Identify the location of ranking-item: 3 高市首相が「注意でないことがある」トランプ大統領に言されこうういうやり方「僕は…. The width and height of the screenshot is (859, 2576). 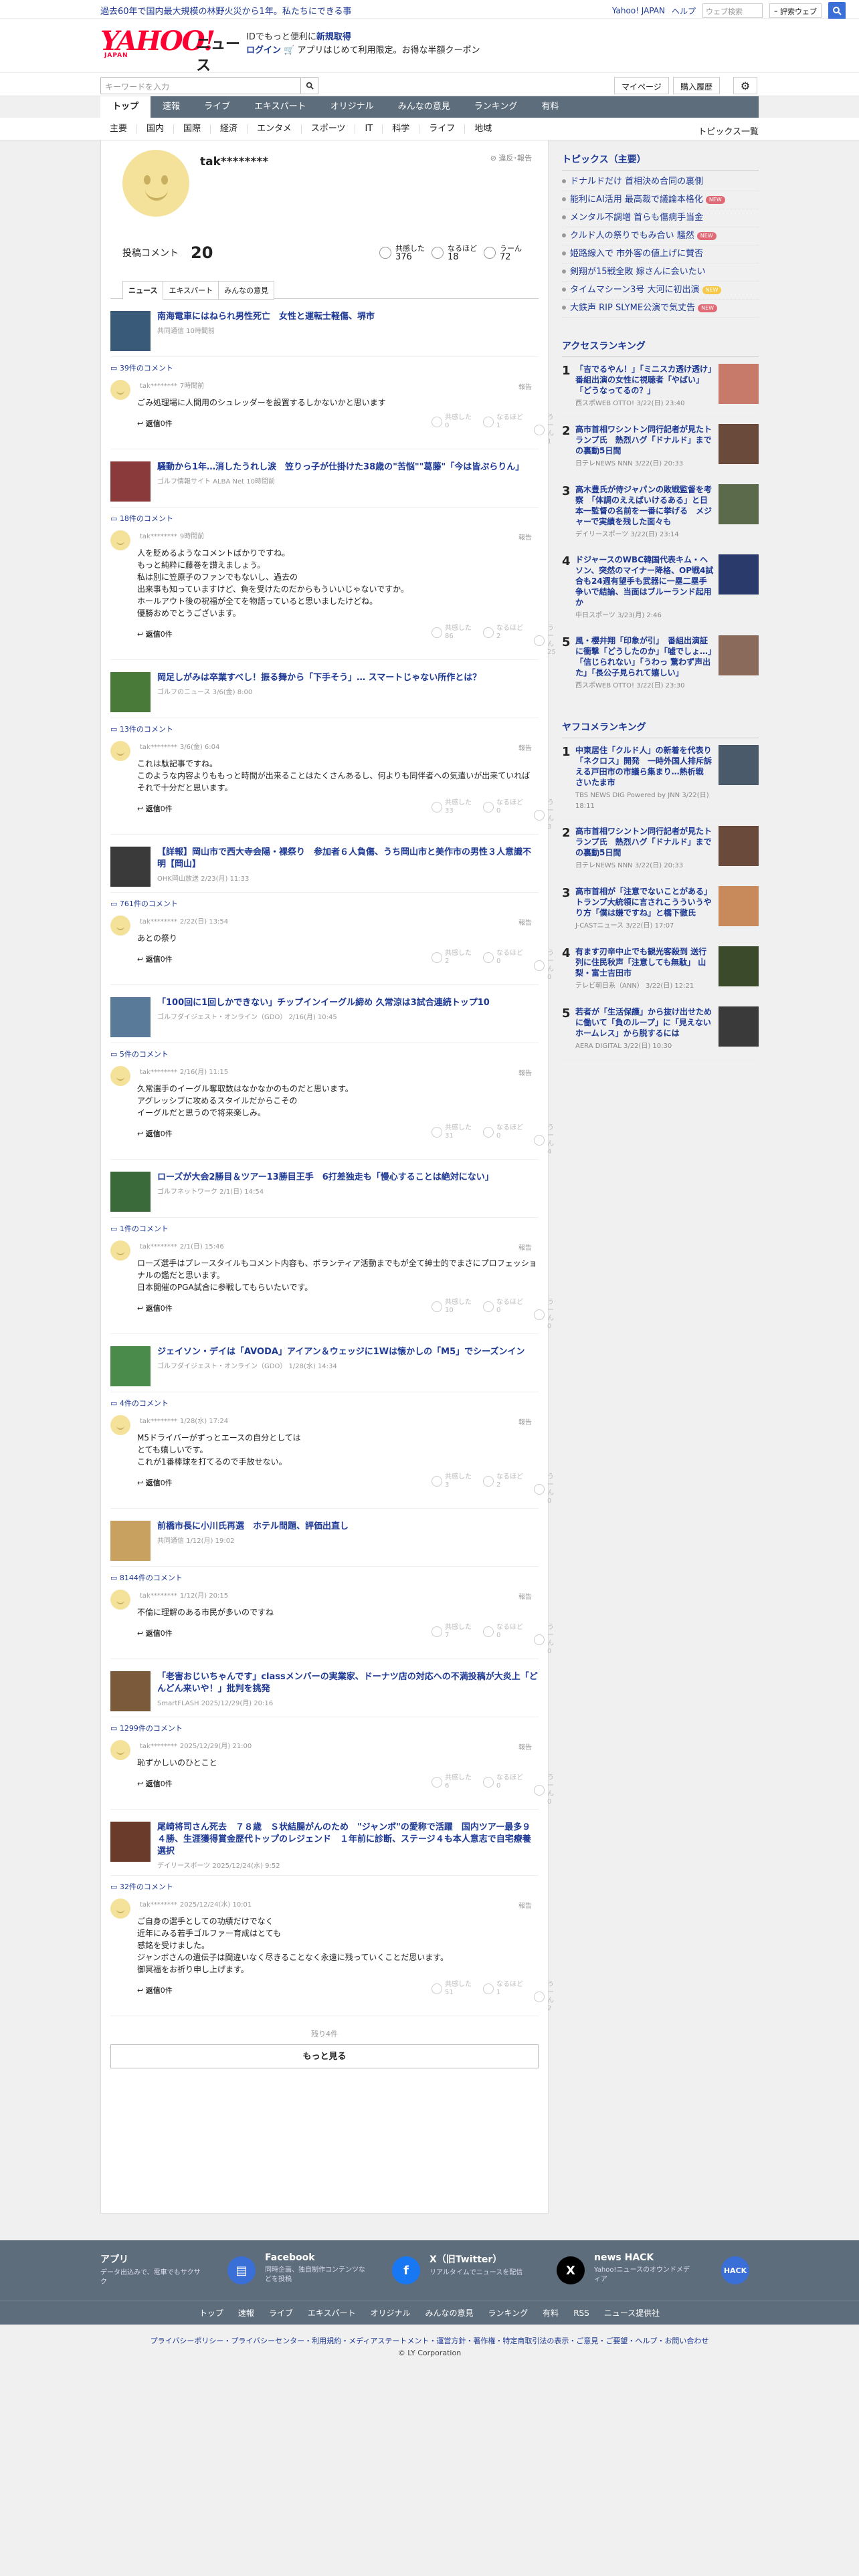
(660, 909).